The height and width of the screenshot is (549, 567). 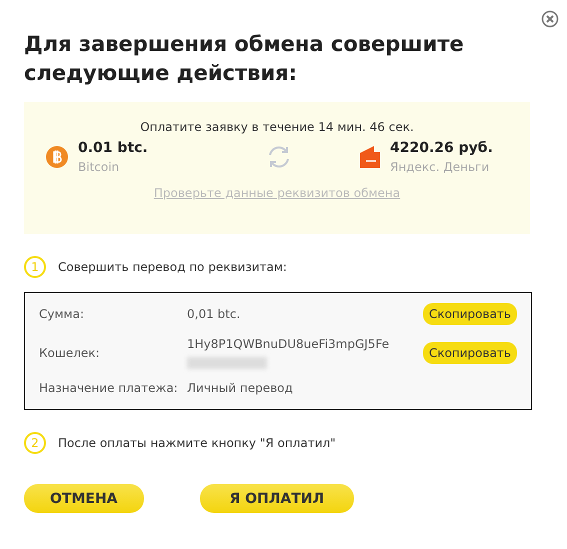 I want to click on detail-value: 1Hy8P1QWBnuDU8ueFi3mpGJ5Fe, so click(x=288, y=344).